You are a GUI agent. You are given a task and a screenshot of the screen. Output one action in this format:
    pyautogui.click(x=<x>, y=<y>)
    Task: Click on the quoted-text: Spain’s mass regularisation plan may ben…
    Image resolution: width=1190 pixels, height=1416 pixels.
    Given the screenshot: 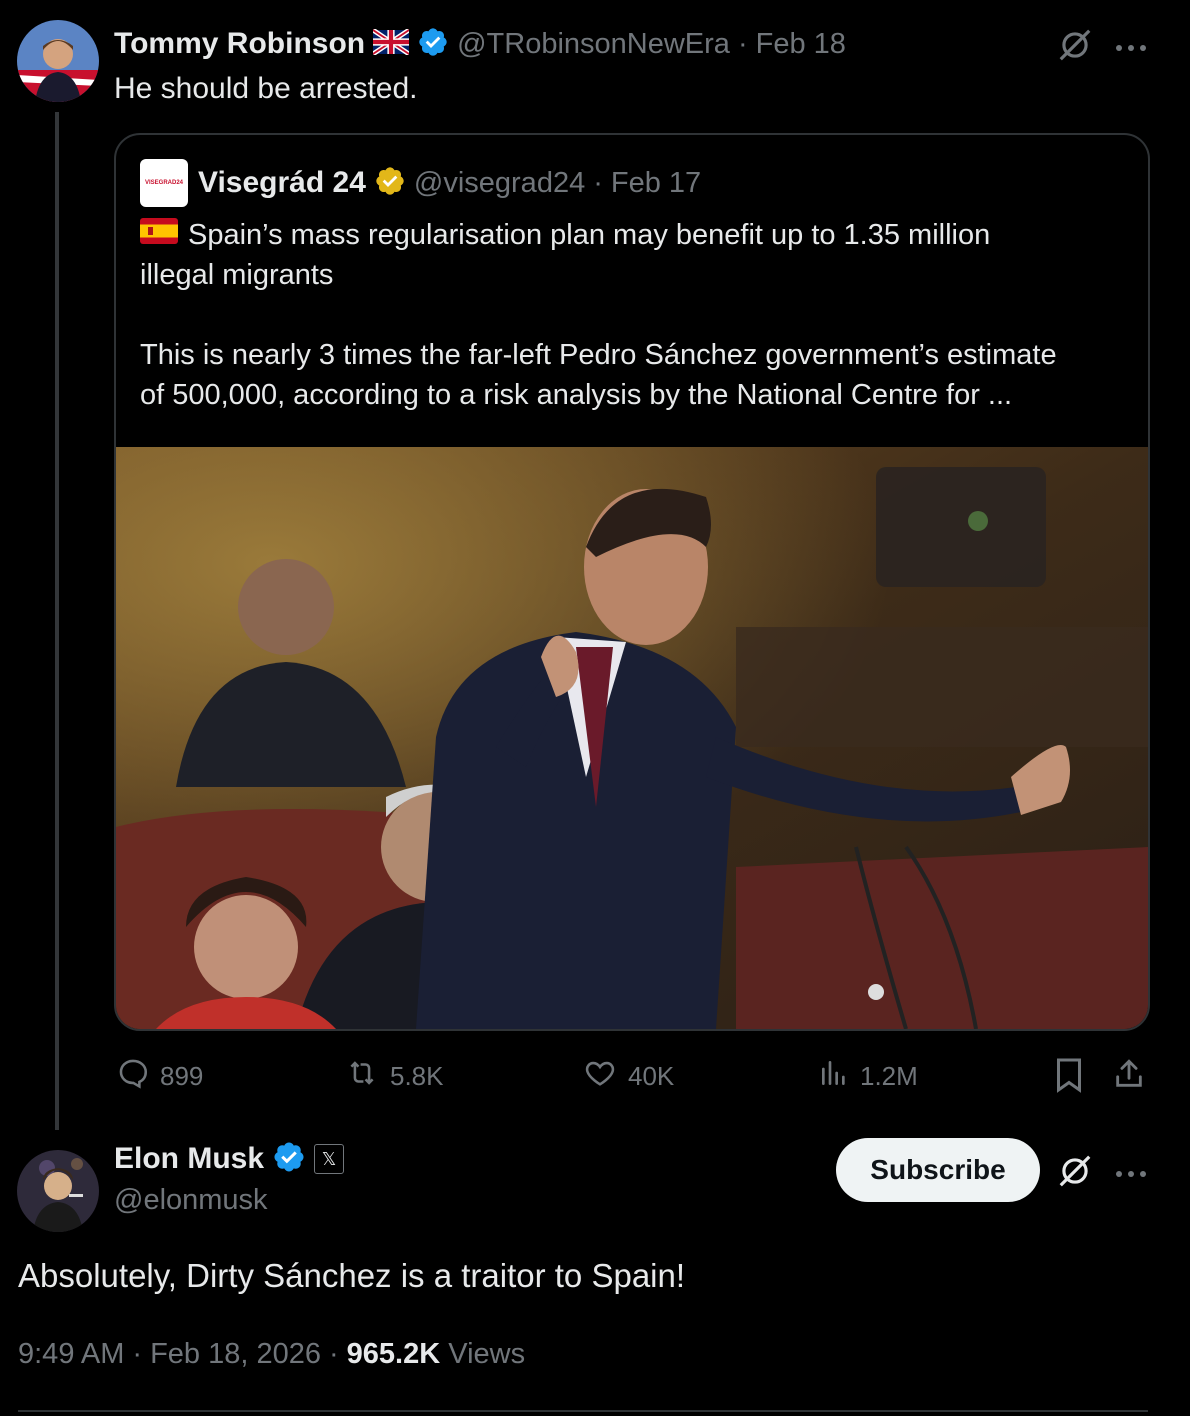 What is the action you would take?
    pyautogui.click(x=635, y=315)
    